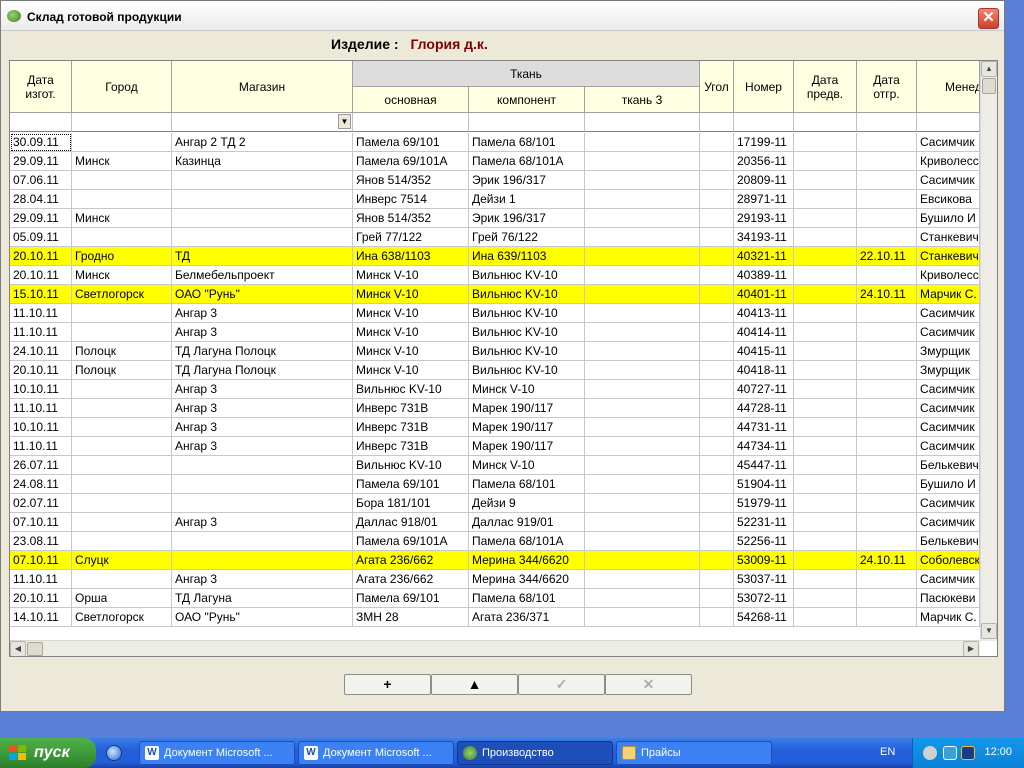 The height and width of the screenshot is (768, 1024). Describe the element at coordinates (764, 218) in the screenshot. I see `cell-number: 29193-11` at that location.